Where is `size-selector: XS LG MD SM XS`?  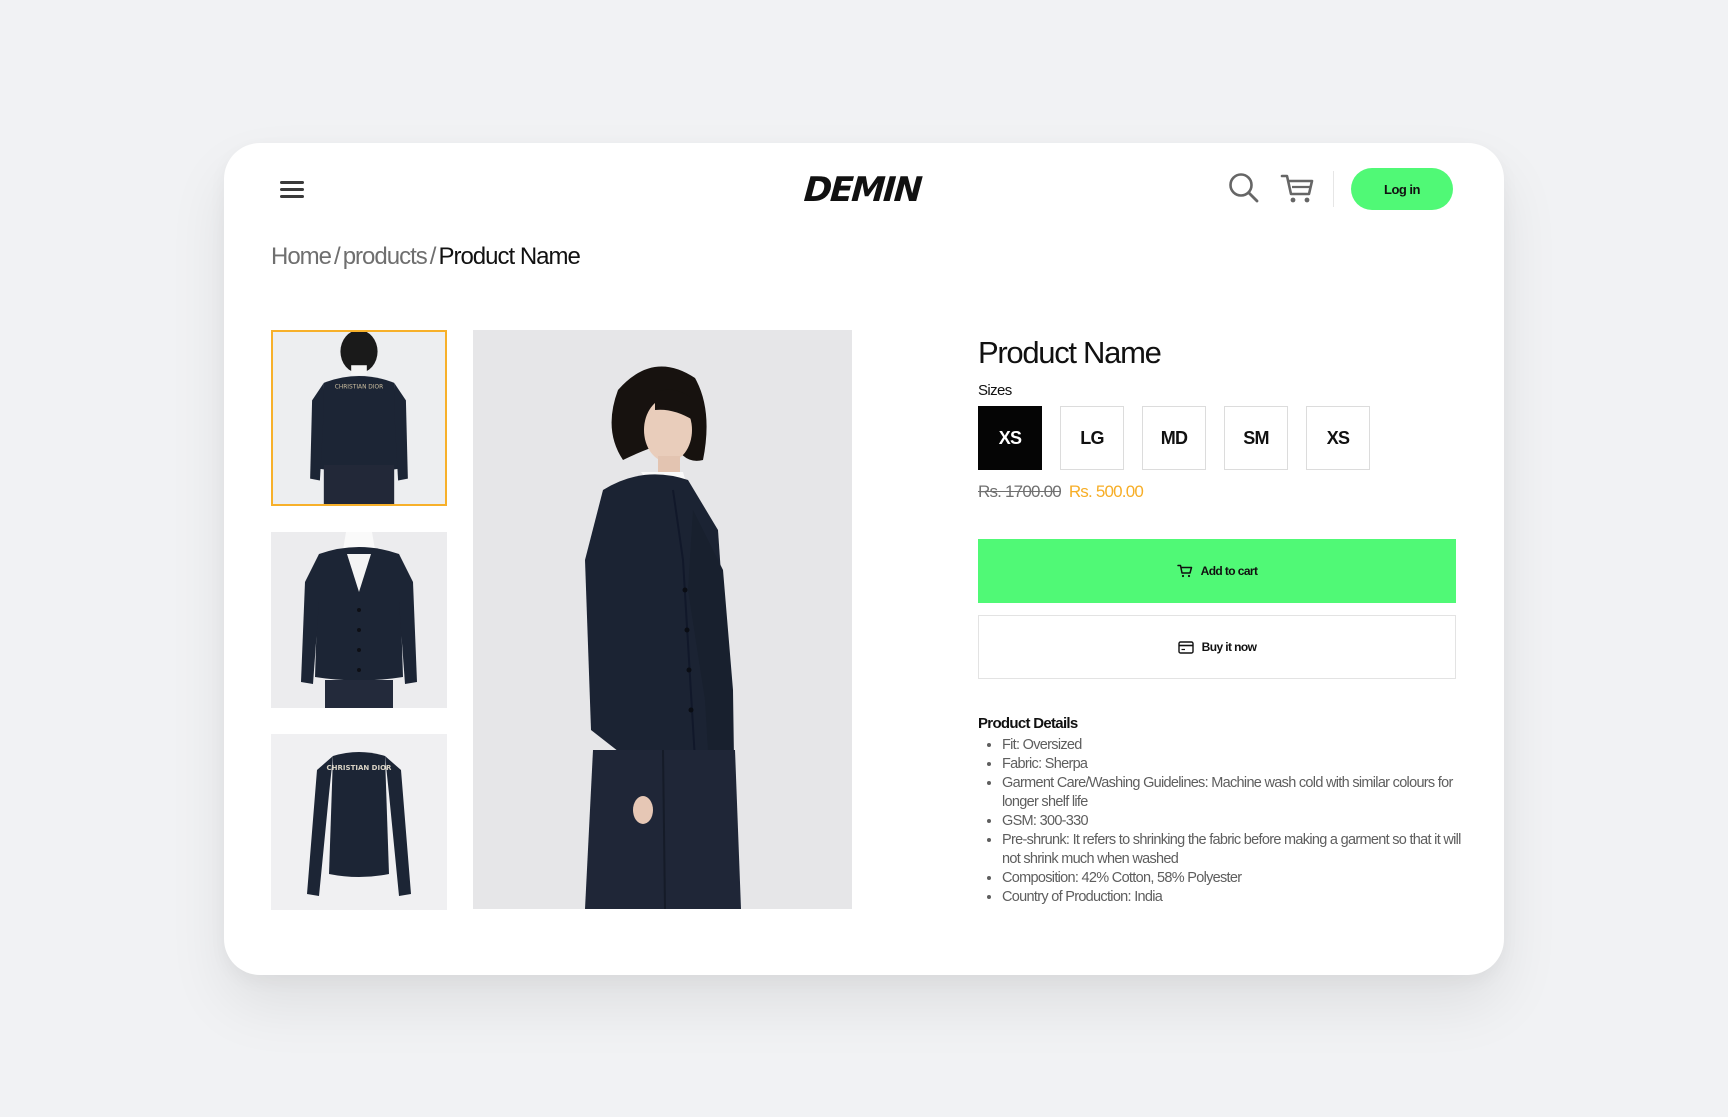 size-selector: XS LG MD SM XS is located at coordinates (1174, 438).